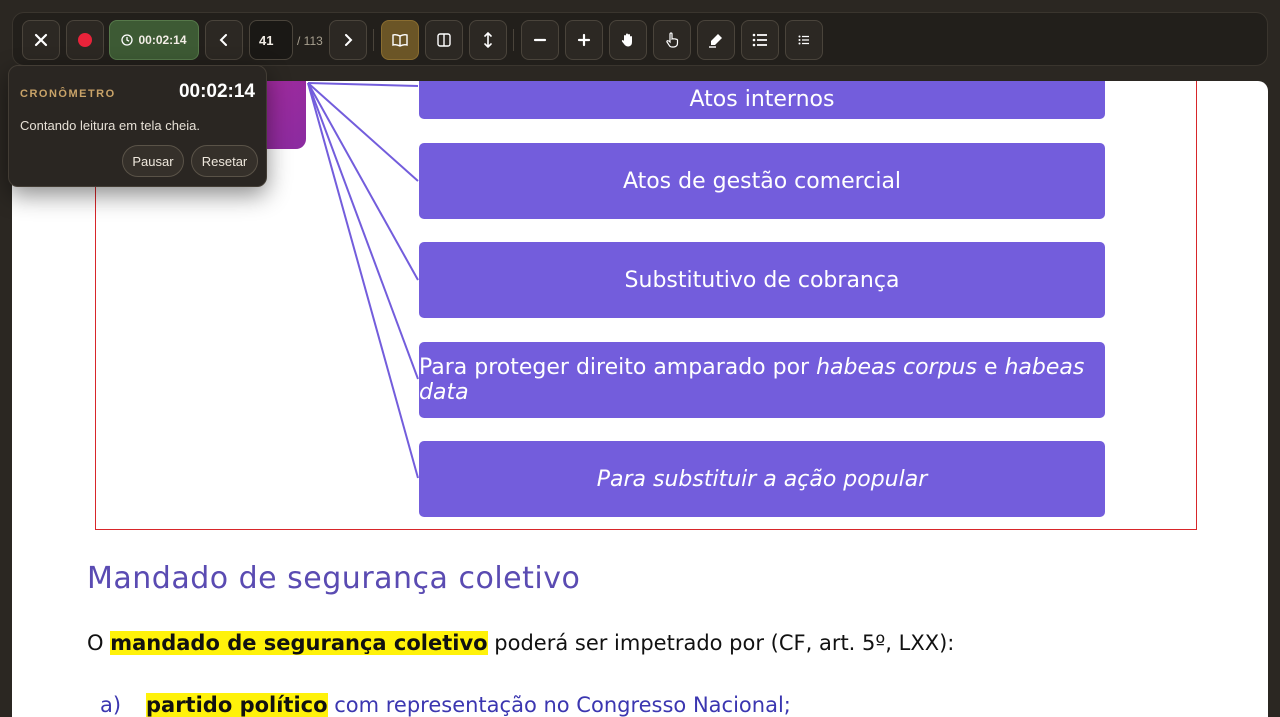  I want to click on diagram-box-text: Para substituir a ação popular, so click(762, 479).